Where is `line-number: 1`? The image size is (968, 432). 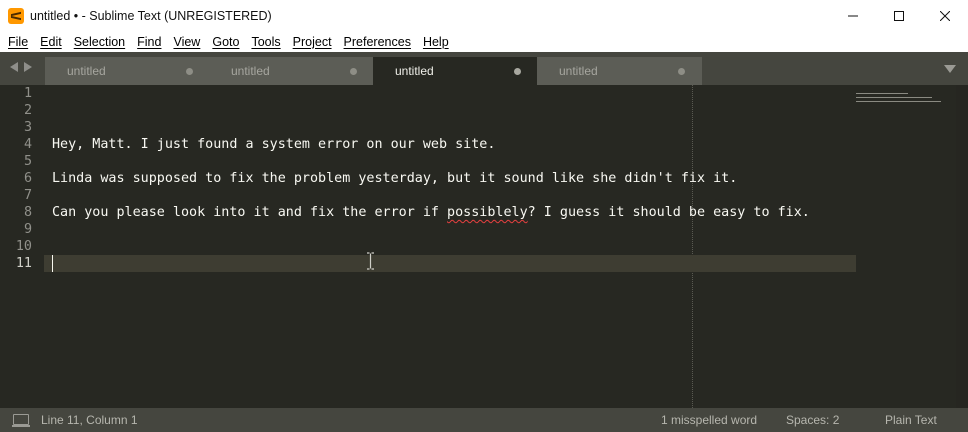 line-number: 1 is located at coordinates (27, 93).